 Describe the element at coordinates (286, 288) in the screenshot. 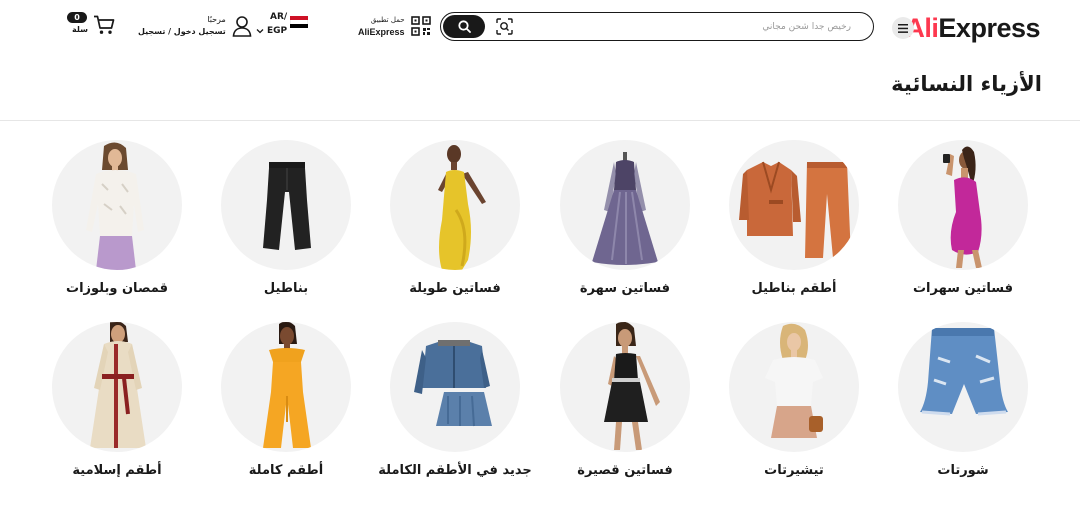

I see `category-label: بناطيل` at that location.